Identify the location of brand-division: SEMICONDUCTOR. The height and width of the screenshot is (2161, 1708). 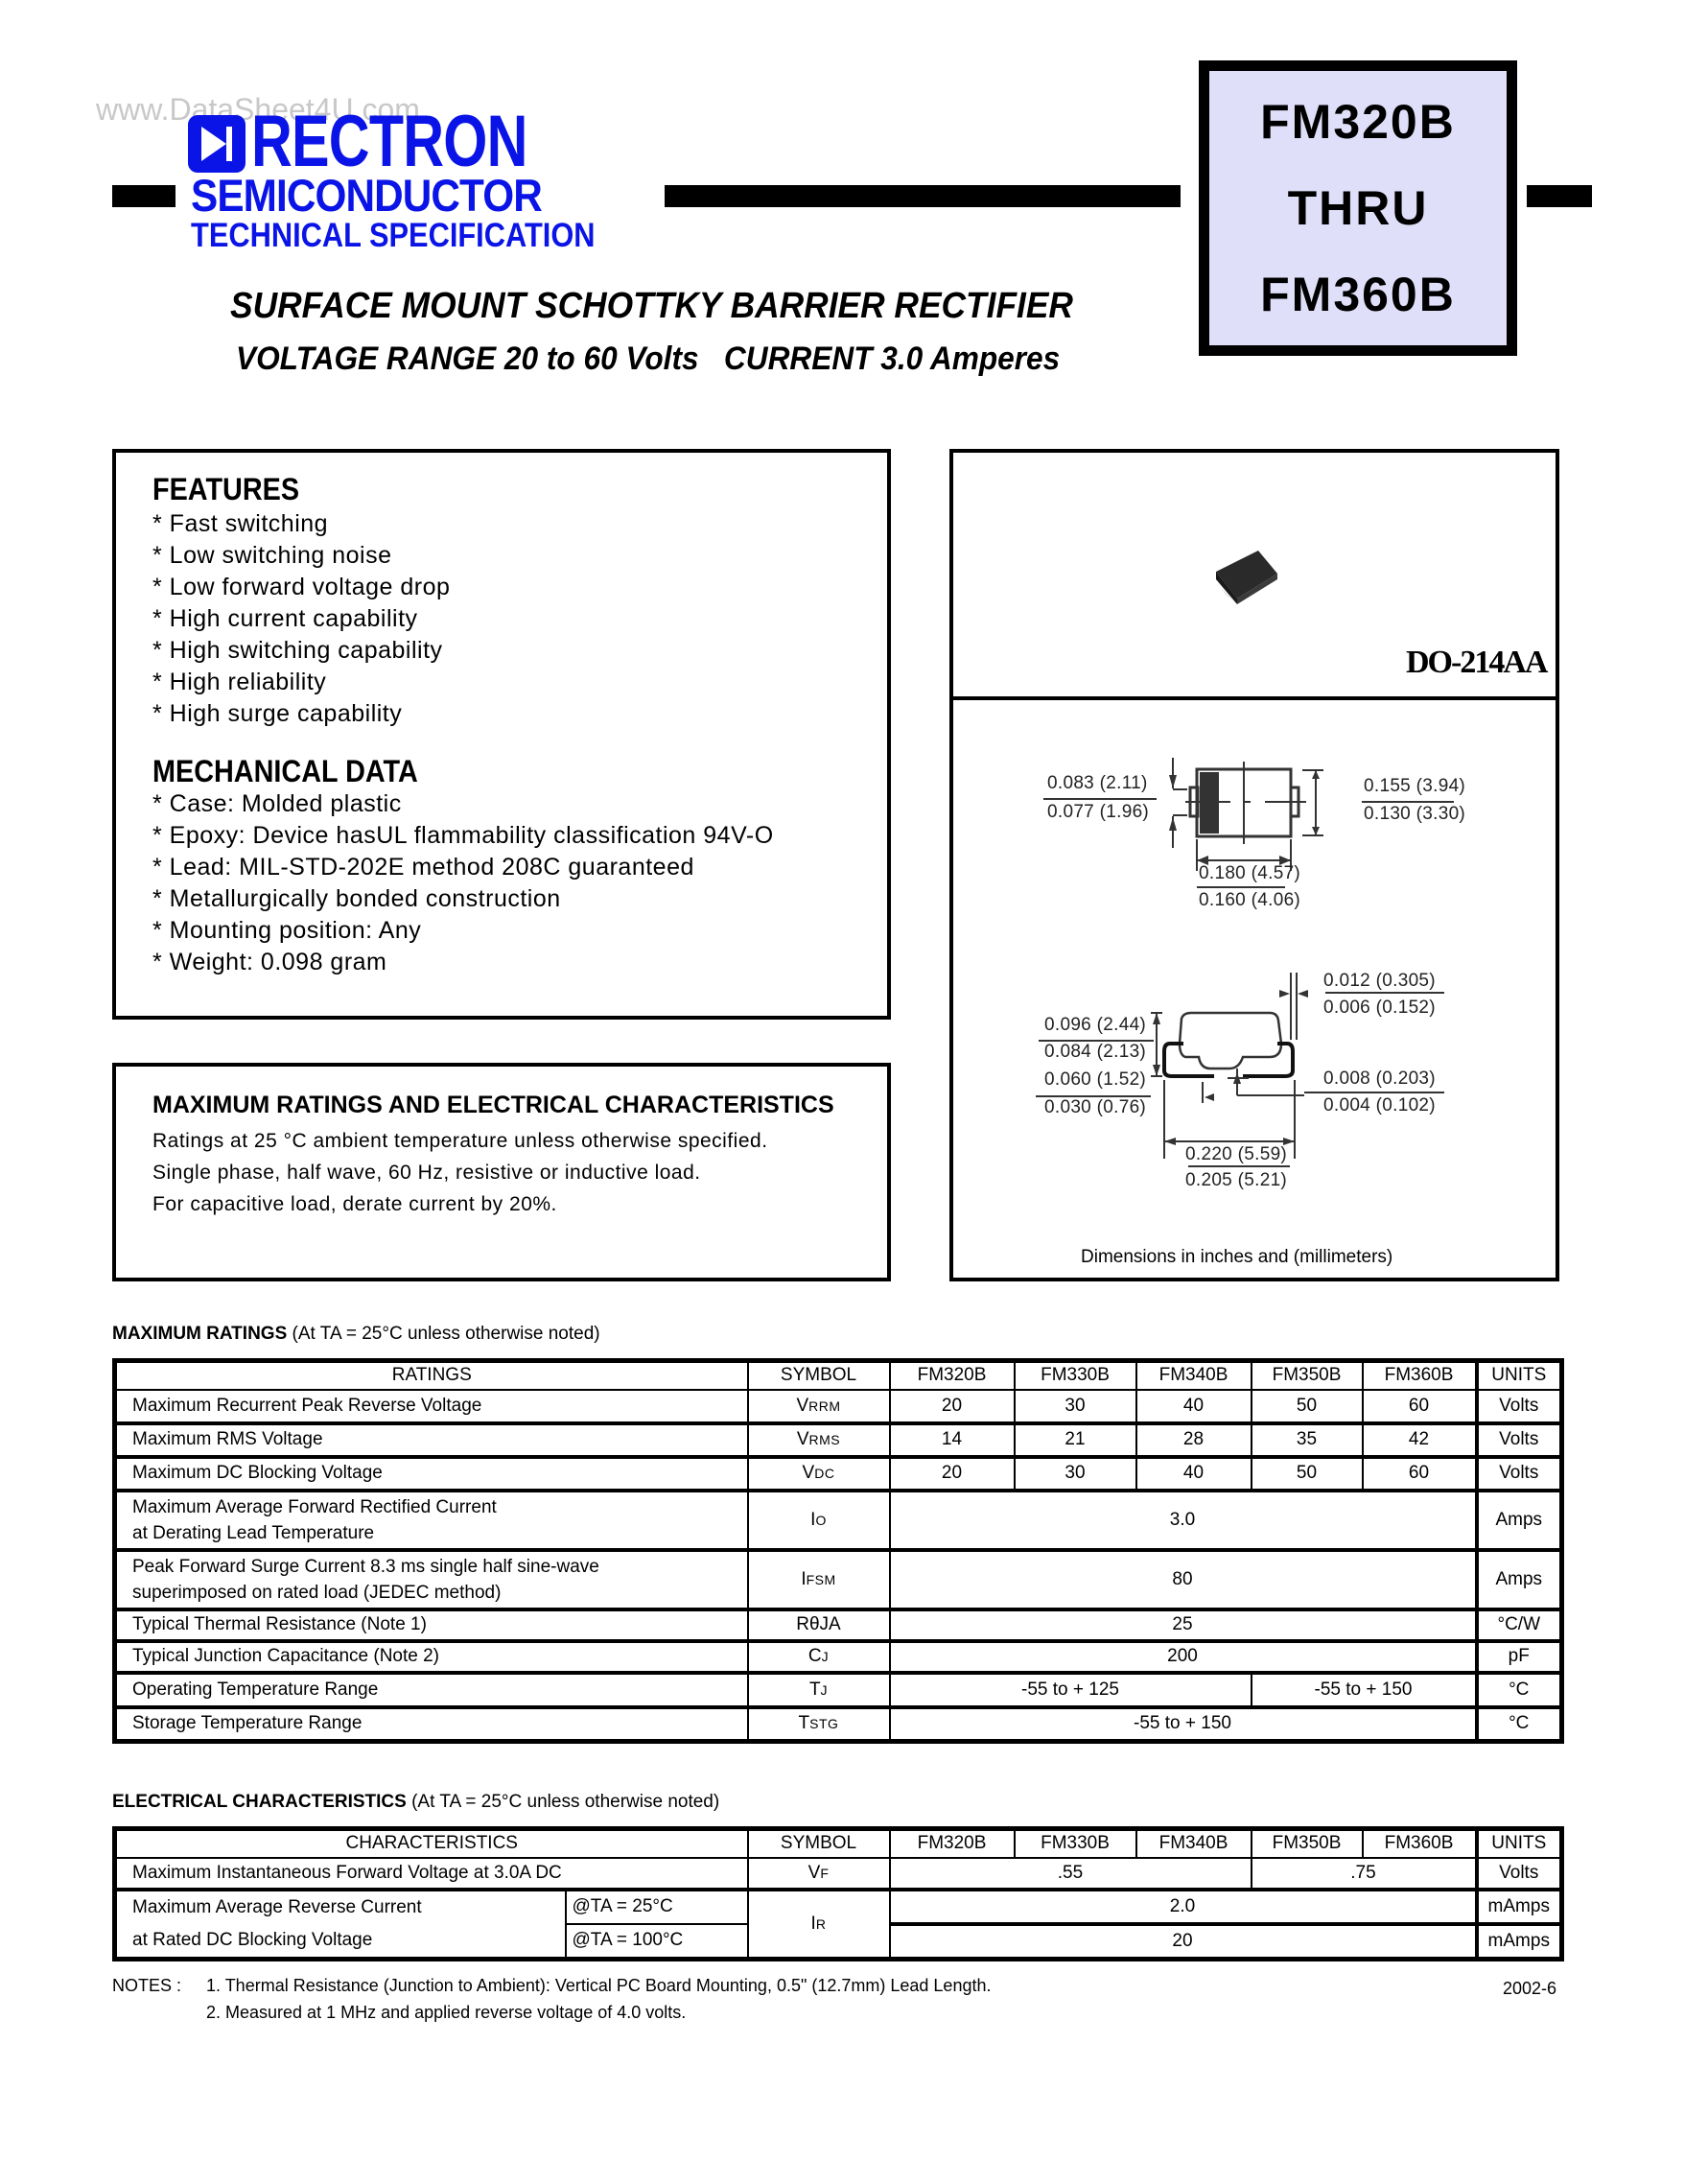
(367, 195).